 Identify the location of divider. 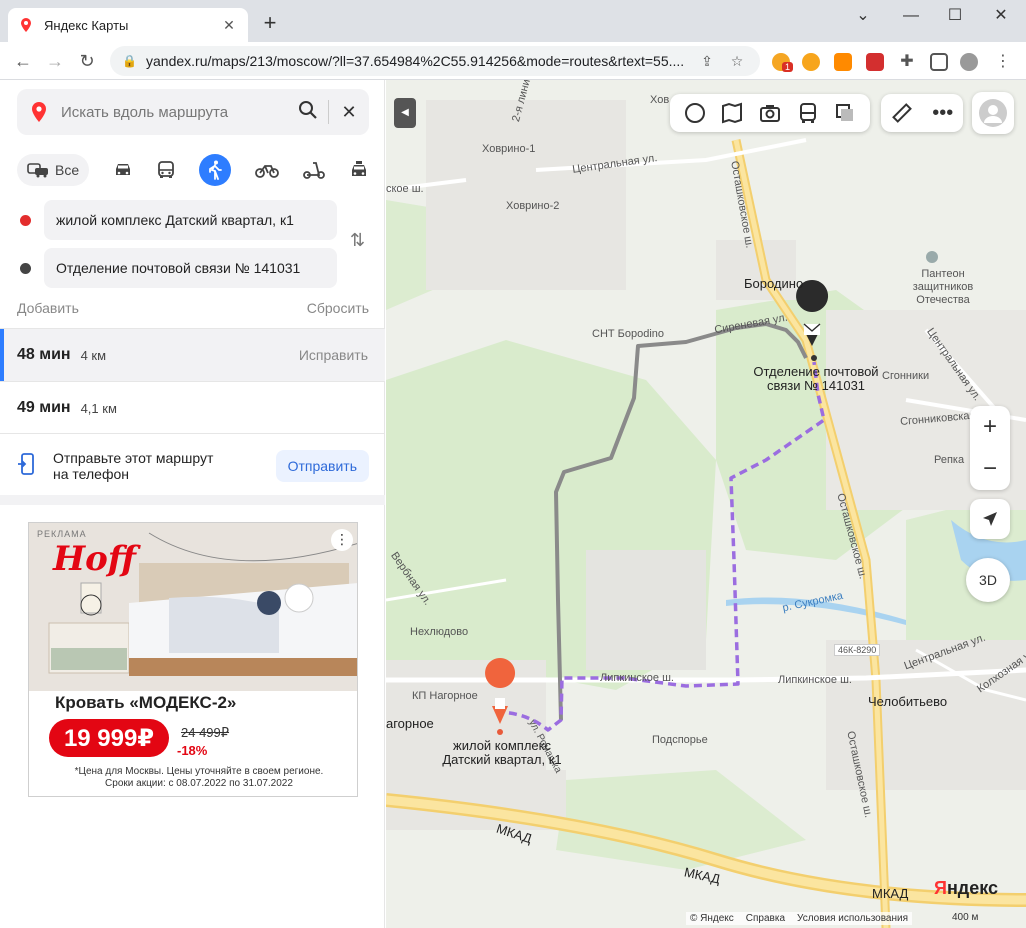
(192, 433).